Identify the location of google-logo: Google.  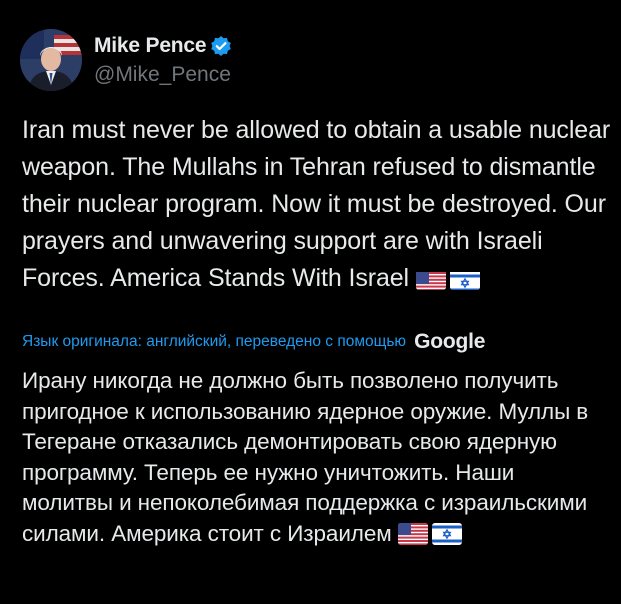
(450, 341).